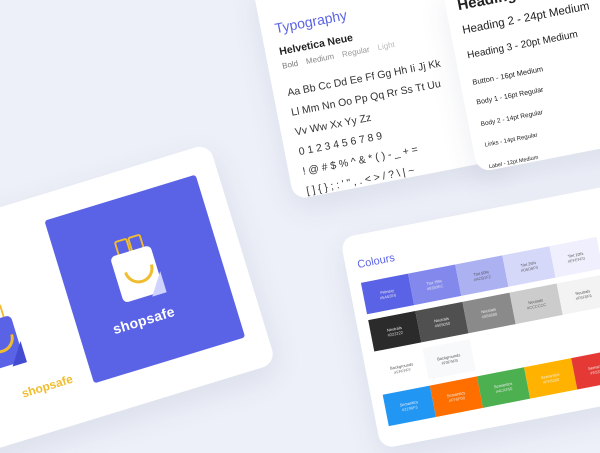  I want to click on colour-swatch: Tint 10% #EFEFFD, so click(574, 257).